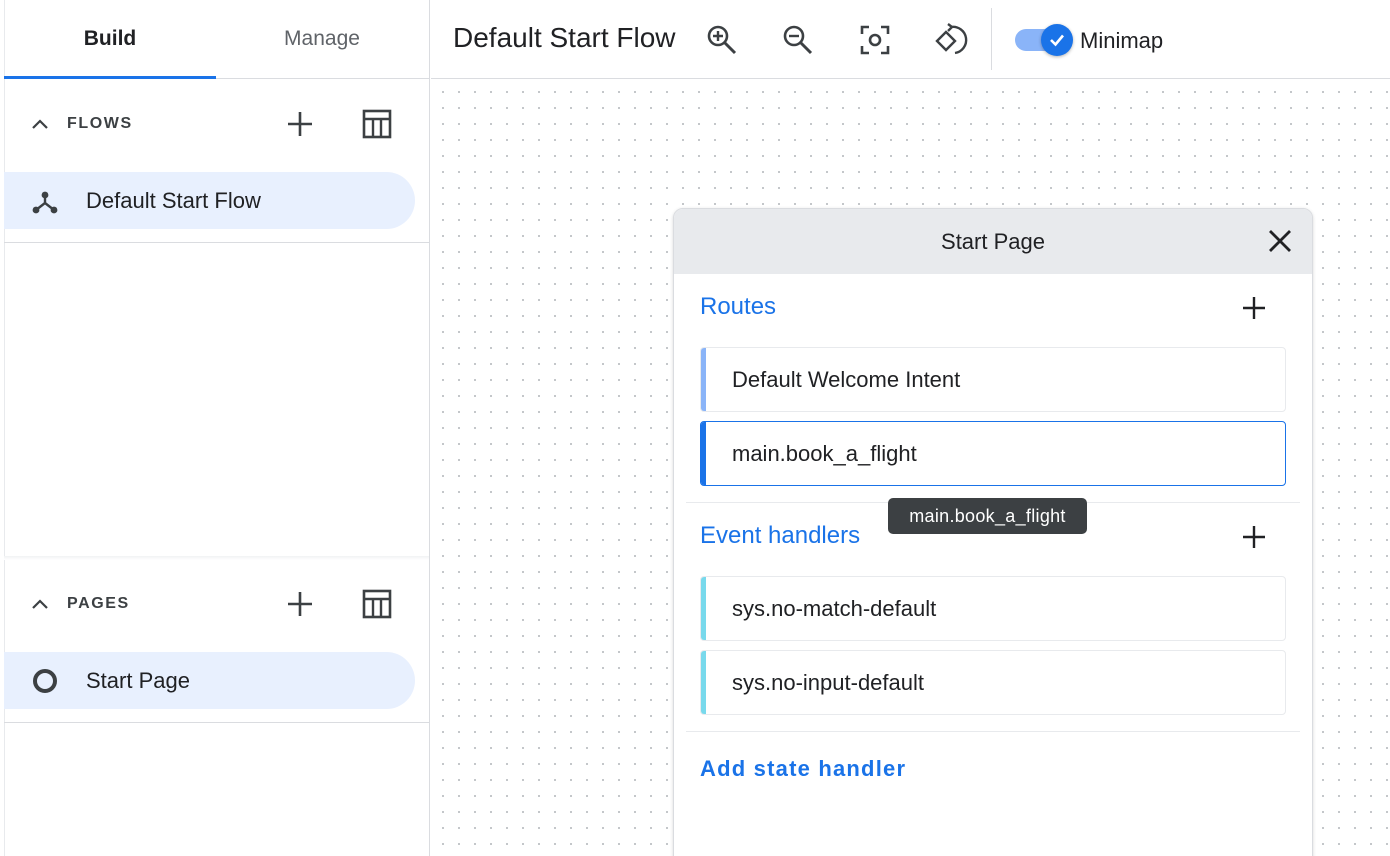 The width and height of the screenshot is (1390, 856). I want to click on minimap-toggle, so click(1044, 40).